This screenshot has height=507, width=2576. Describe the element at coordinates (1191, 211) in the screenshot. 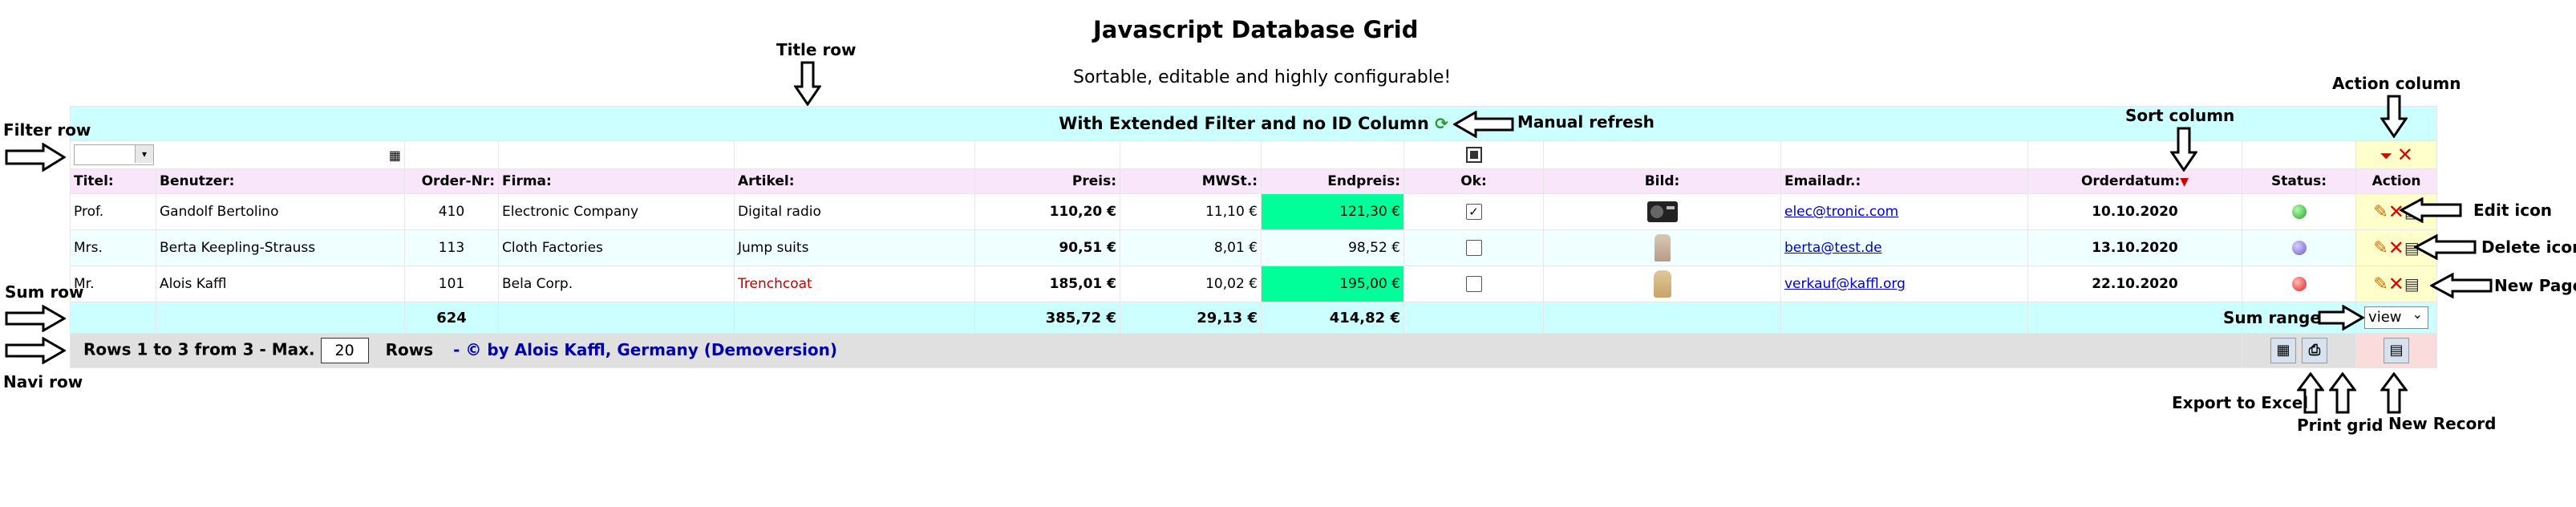

I see `cell-mwst: 11,10 €` at that location.